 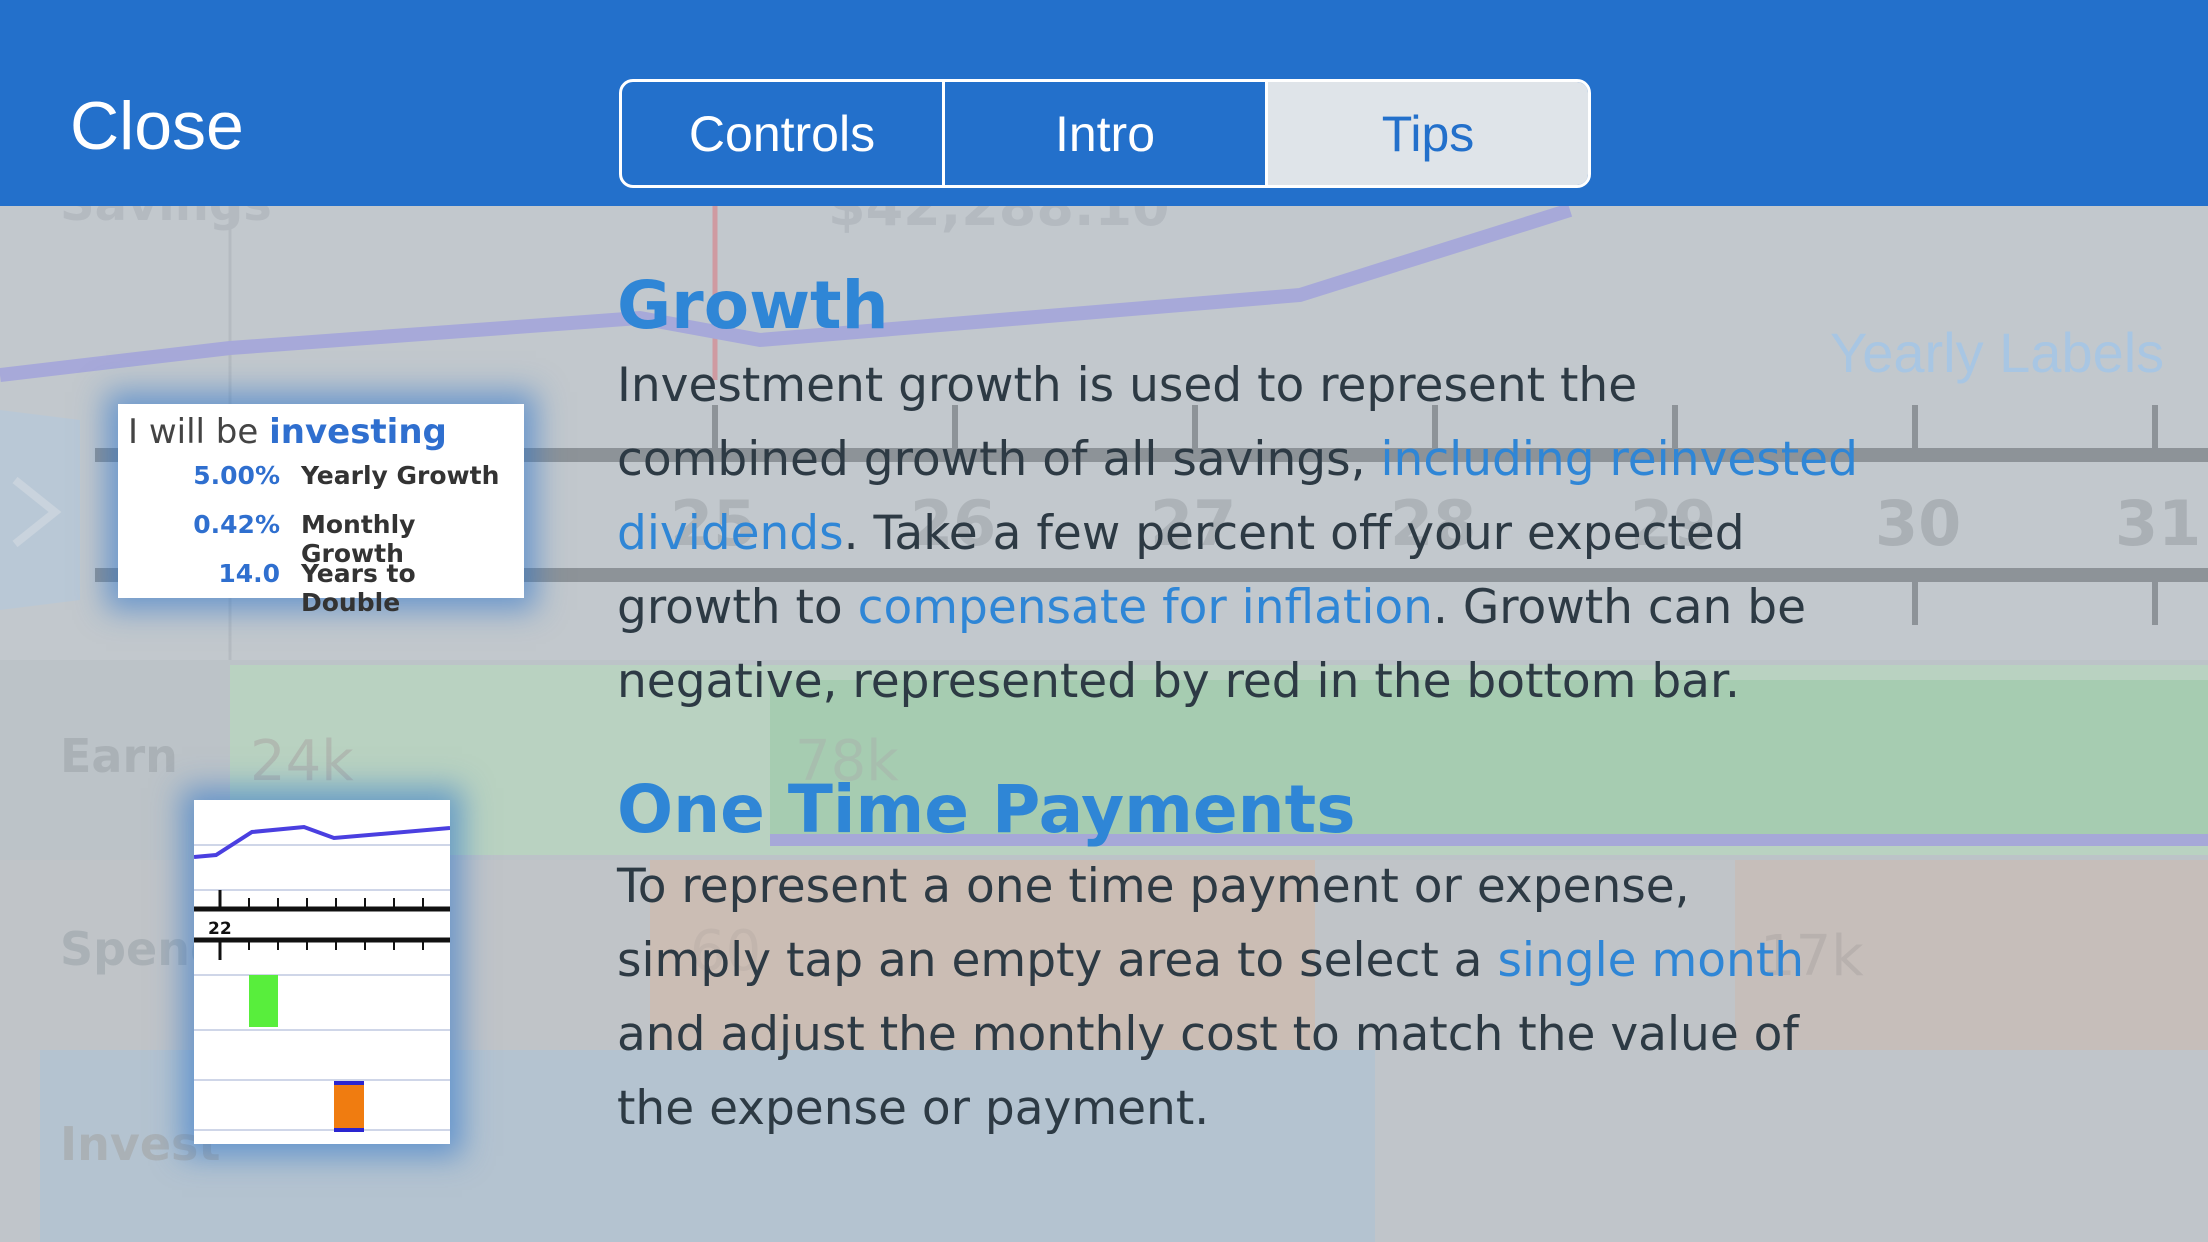 I want to click on mini-chart-illustration: 22, so click(x=322, y=972).